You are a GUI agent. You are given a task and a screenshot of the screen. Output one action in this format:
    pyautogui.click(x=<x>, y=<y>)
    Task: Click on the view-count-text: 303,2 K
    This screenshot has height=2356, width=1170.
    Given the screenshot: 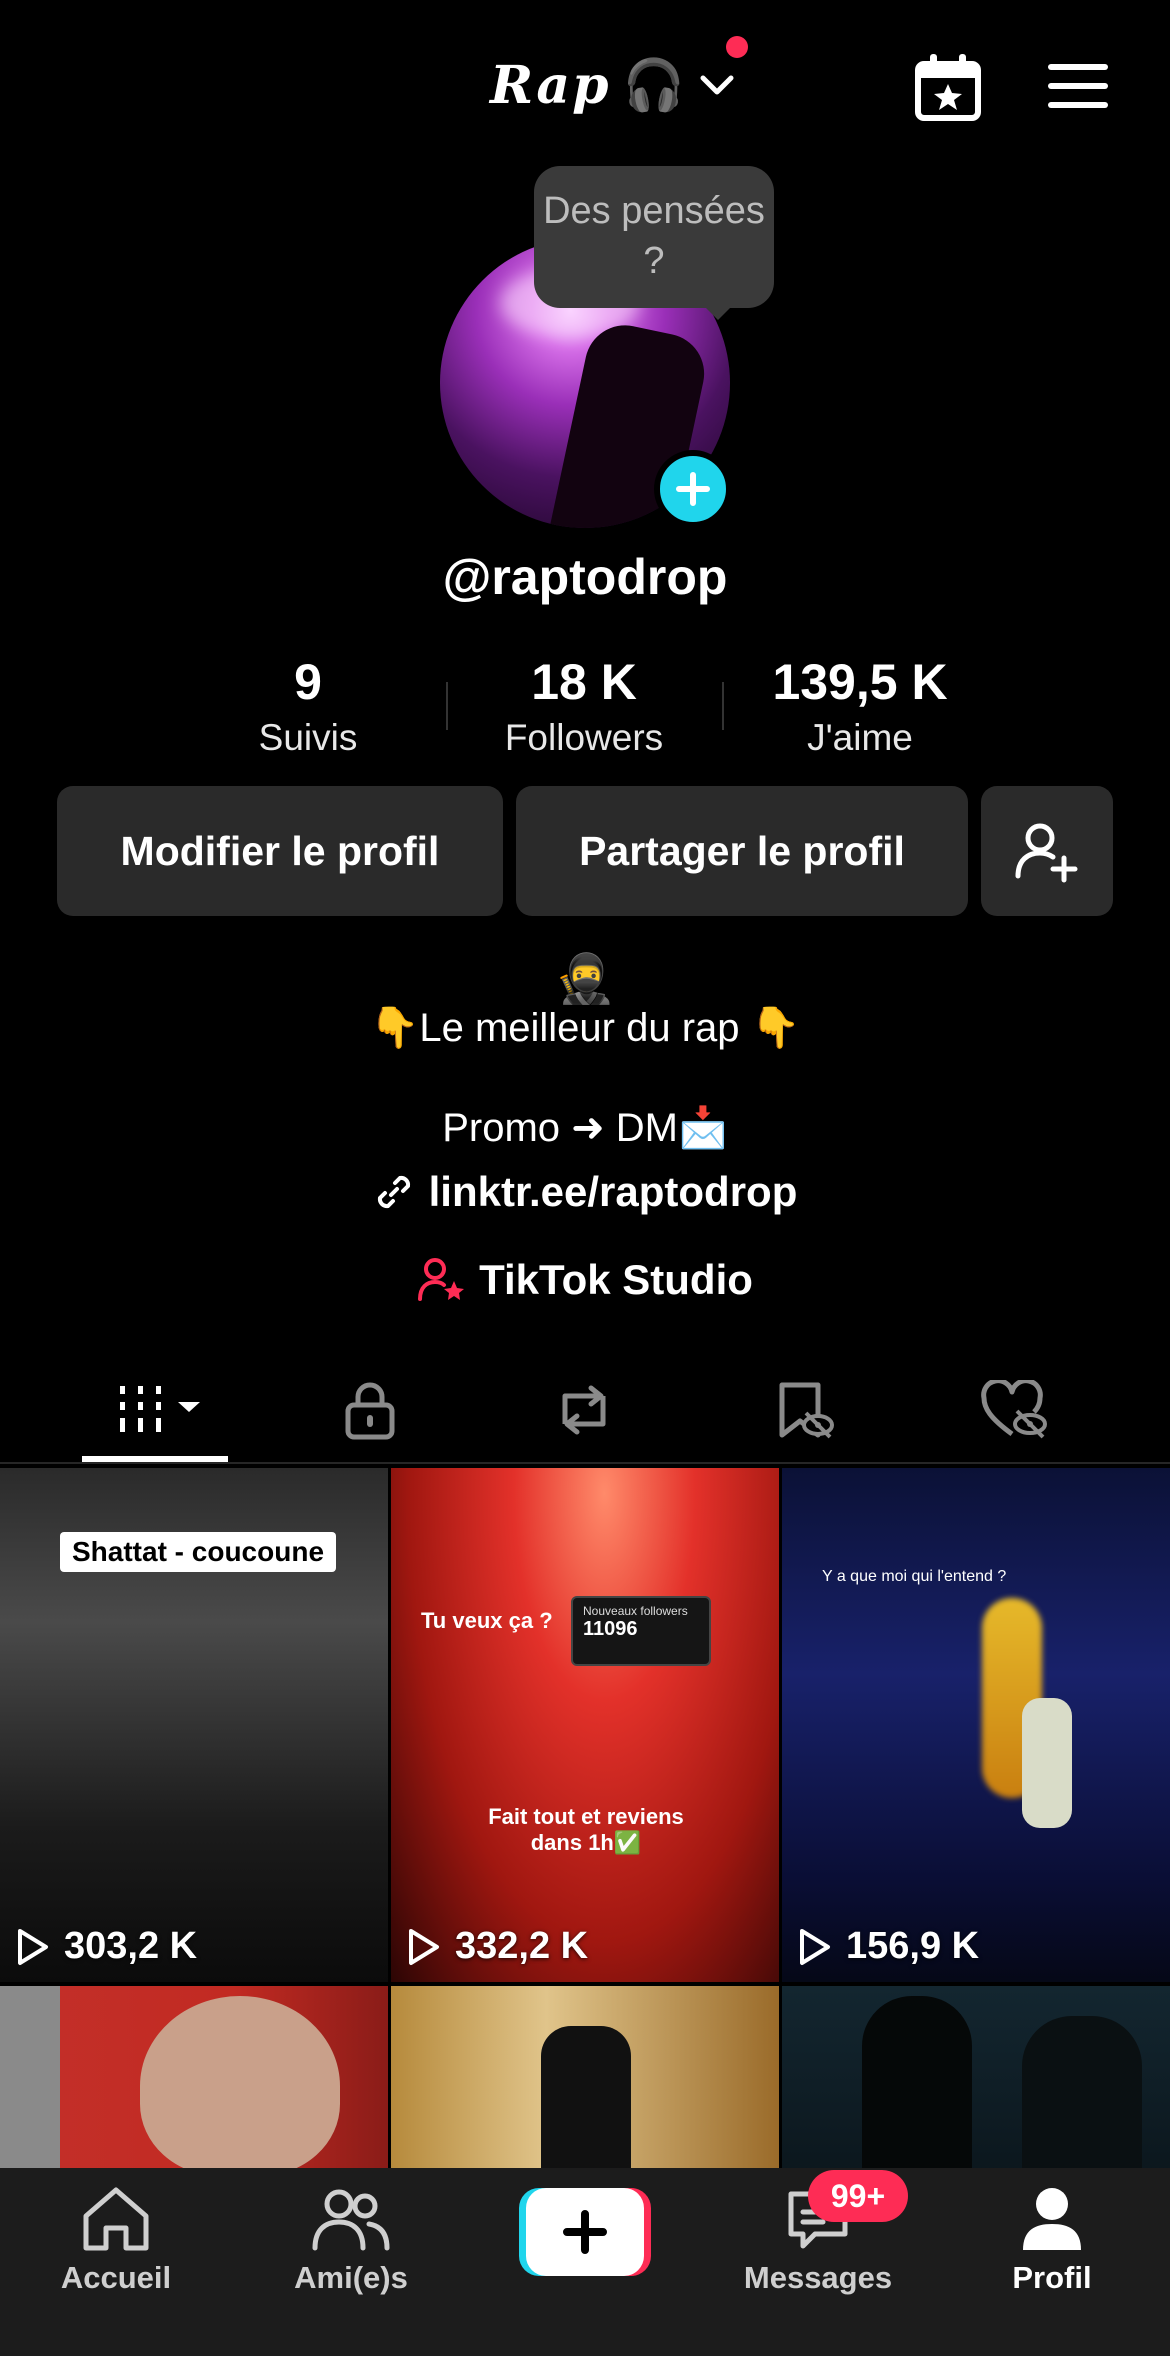 What is the action you would take?
    pyautogui.click(x=131, y=1946)
    